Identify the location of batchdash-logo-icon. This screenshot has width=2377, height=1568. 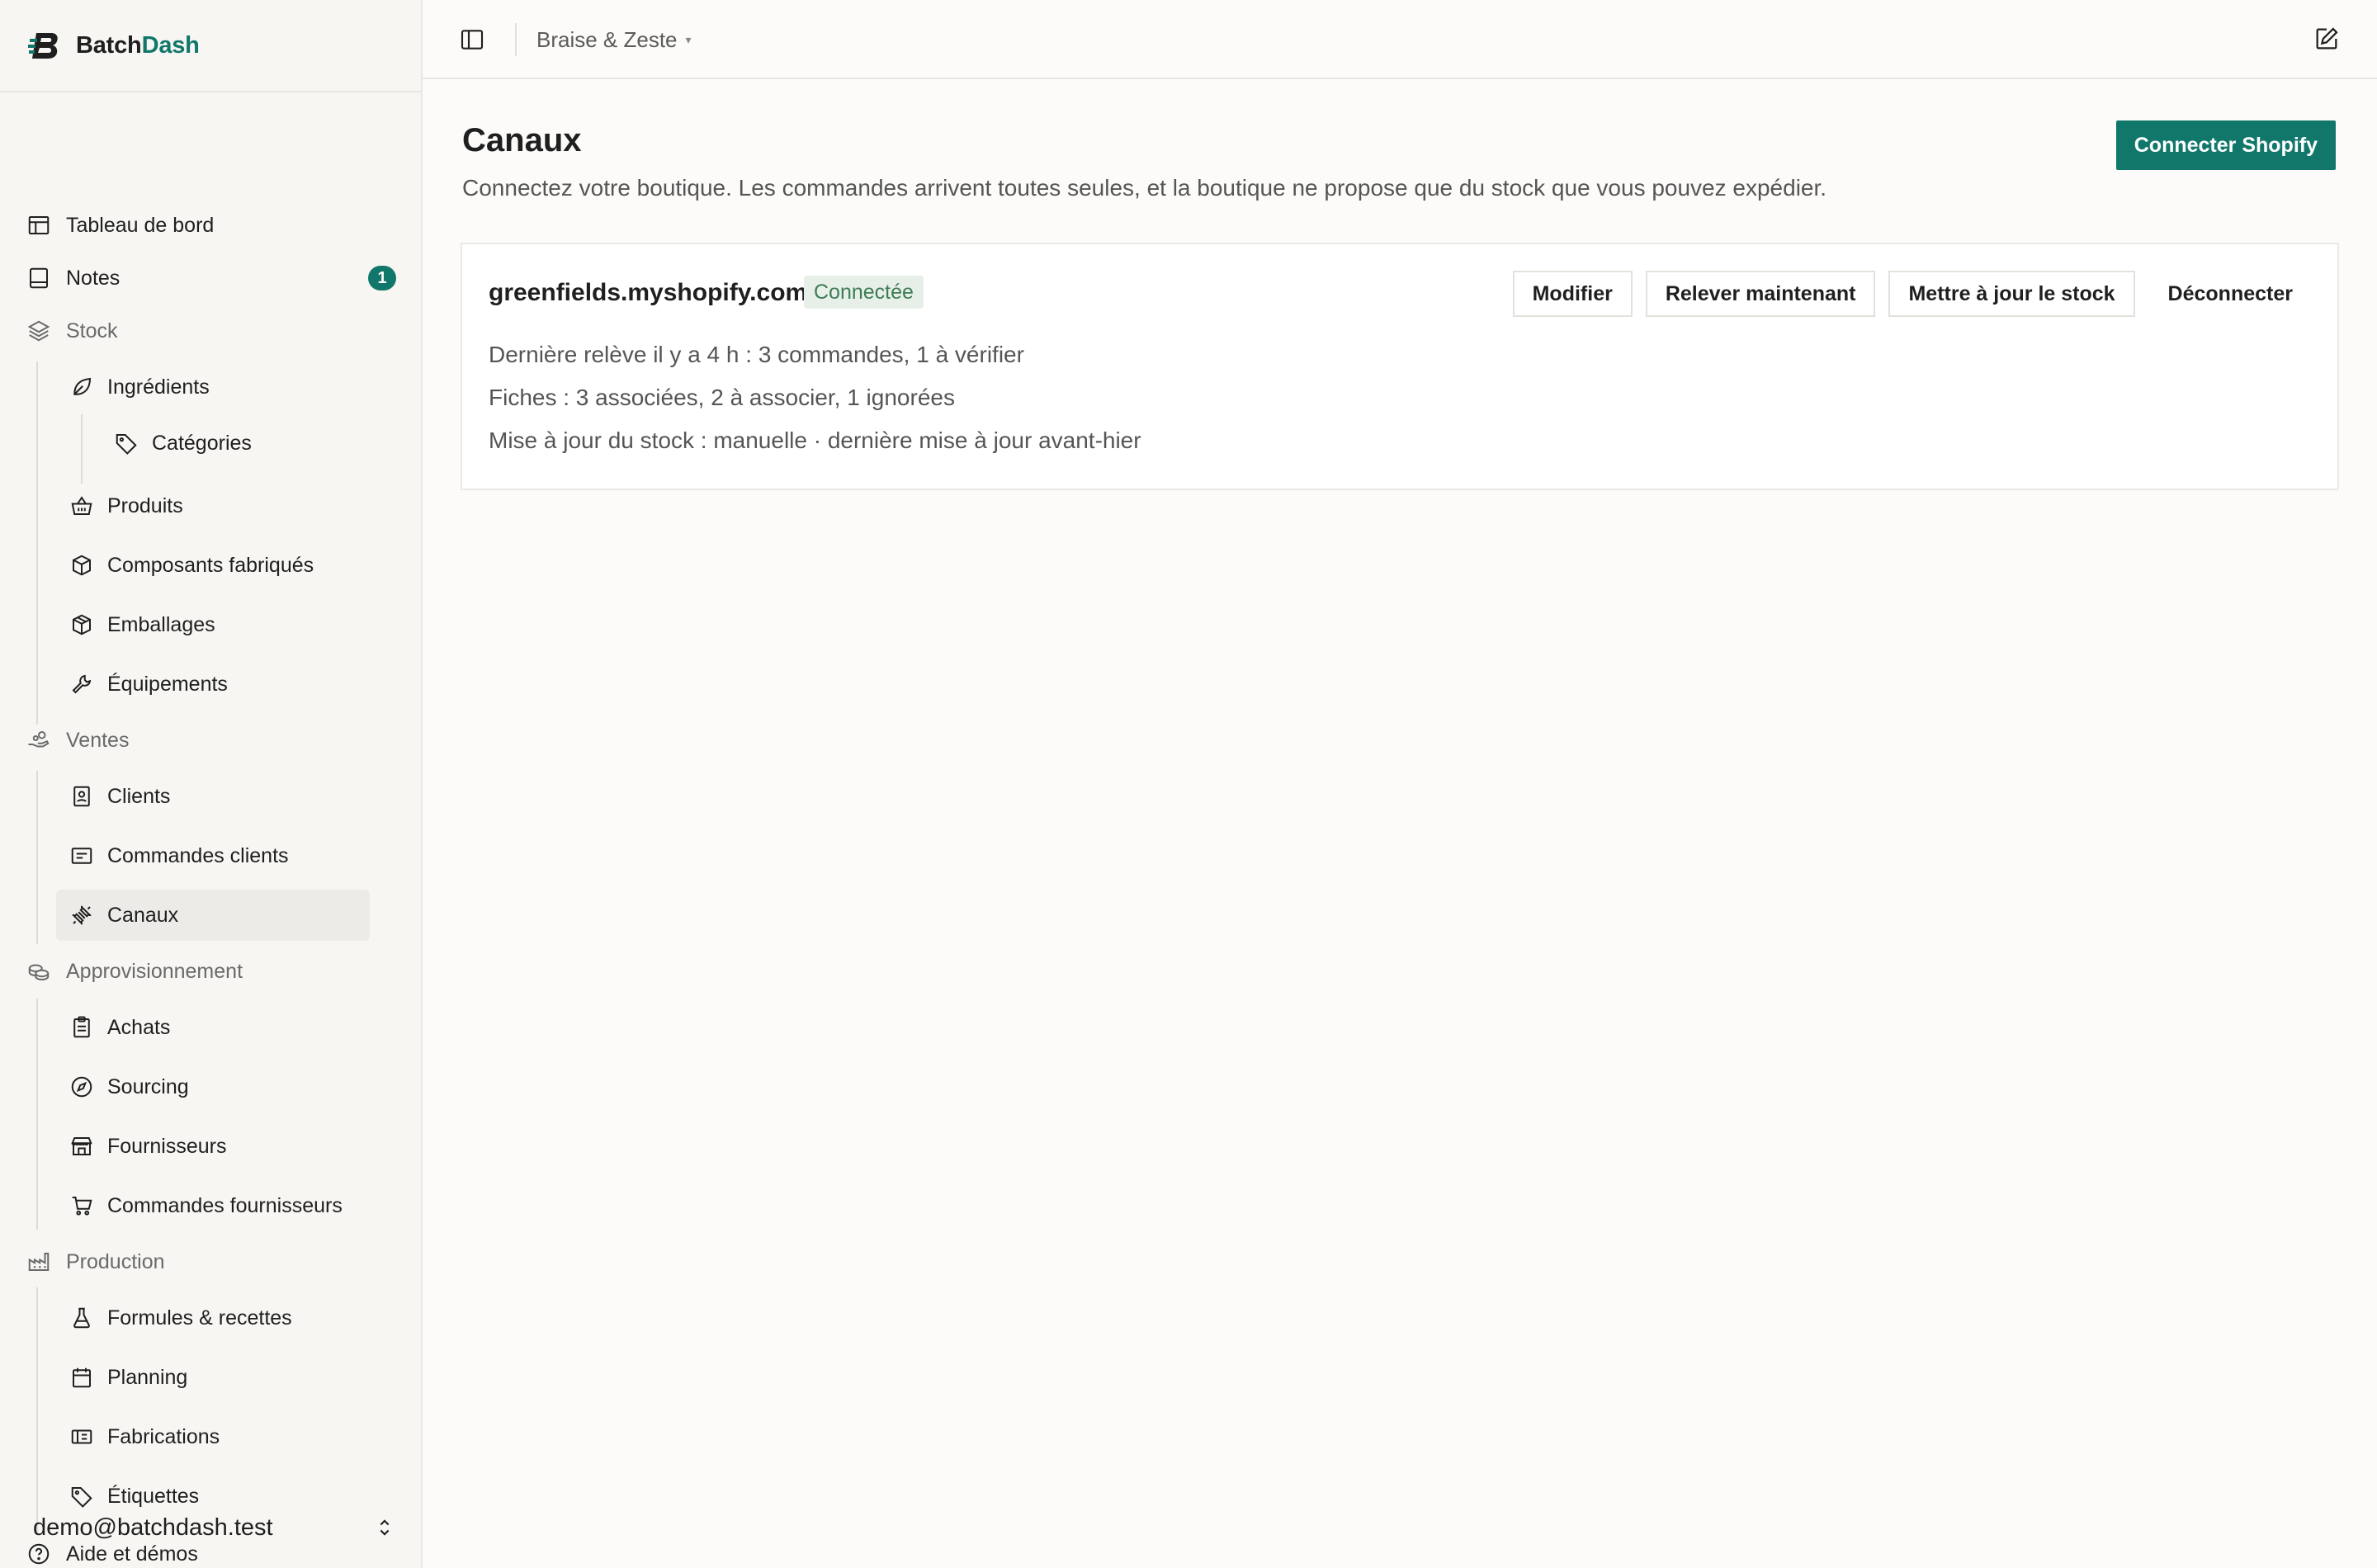
(43, 46).